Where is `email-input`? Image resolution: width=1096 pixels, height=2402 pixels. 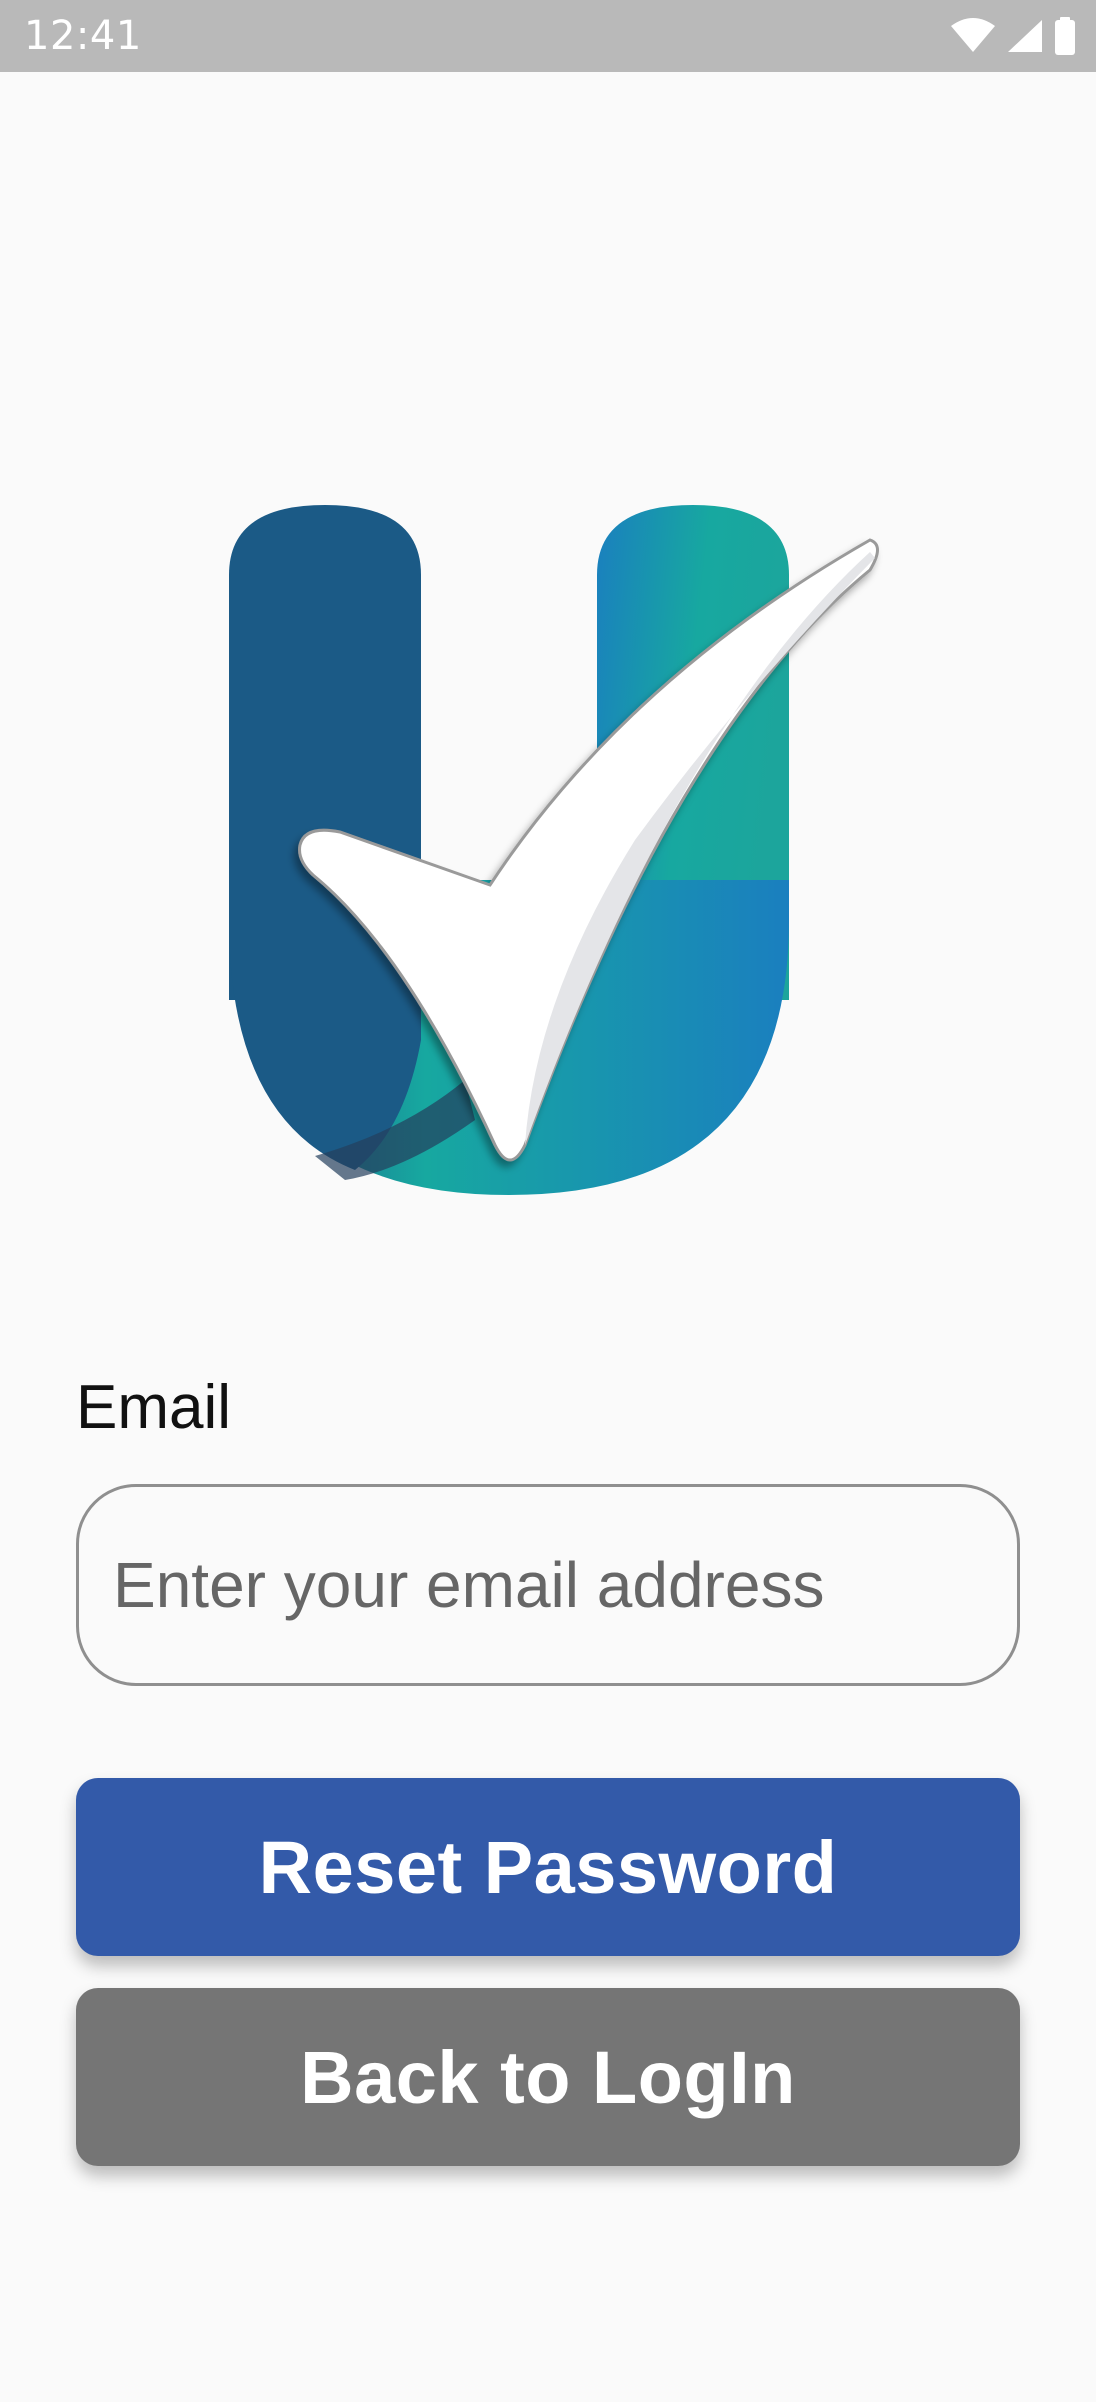
email-input is located at coordinates (548, 1585).